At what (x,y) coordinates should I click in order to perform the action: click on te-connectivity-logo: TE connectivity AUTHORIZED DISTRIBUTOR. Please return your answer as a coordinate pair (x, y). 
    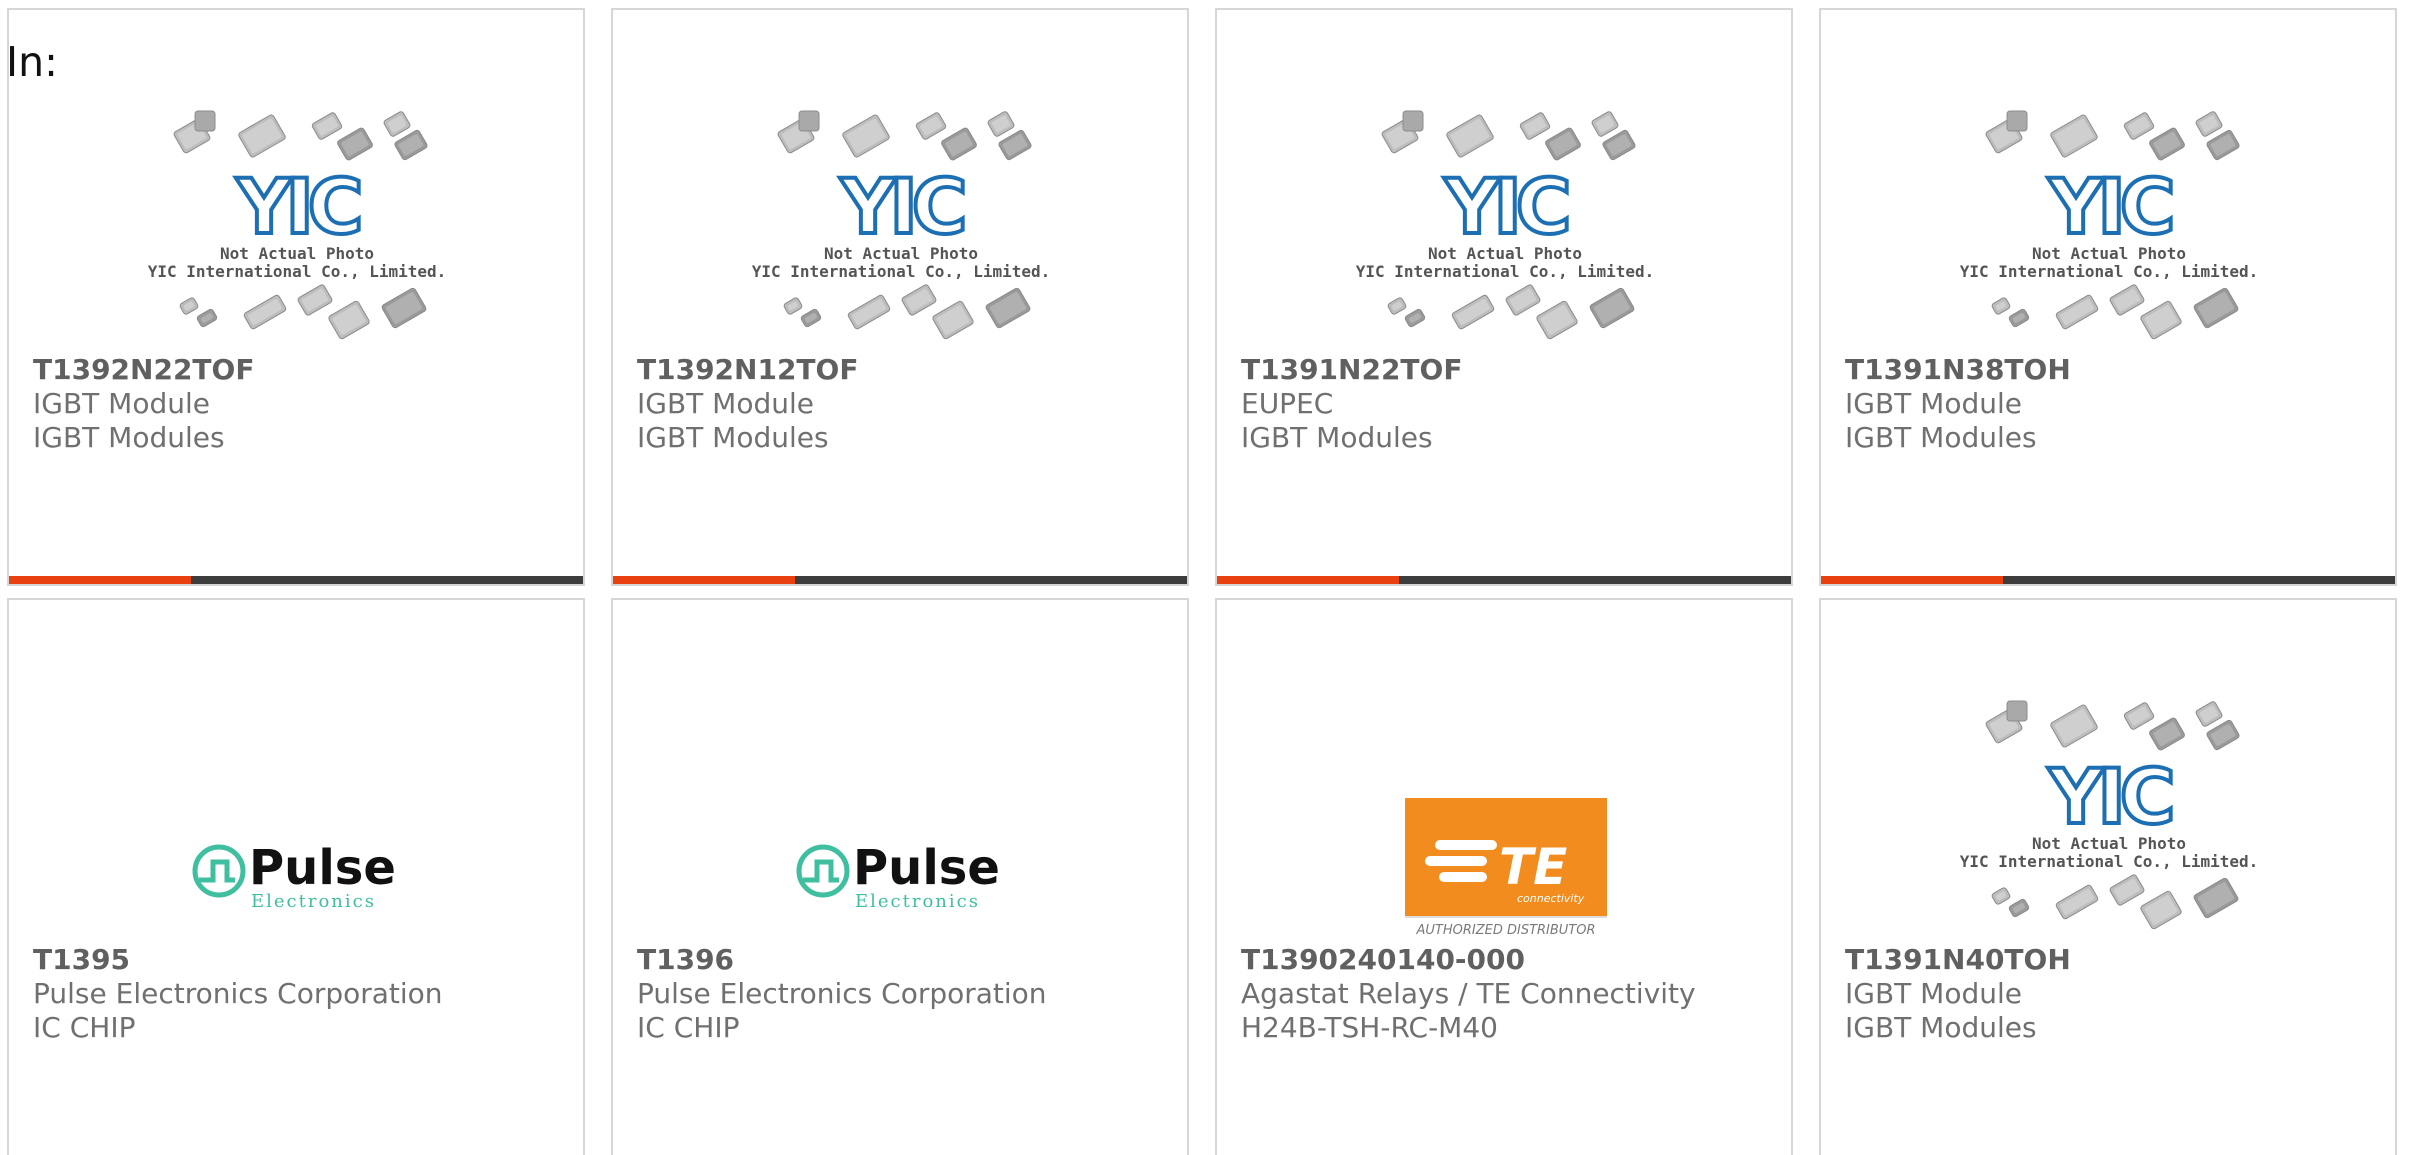
    Looking at the image, I should click on (1504, 813).